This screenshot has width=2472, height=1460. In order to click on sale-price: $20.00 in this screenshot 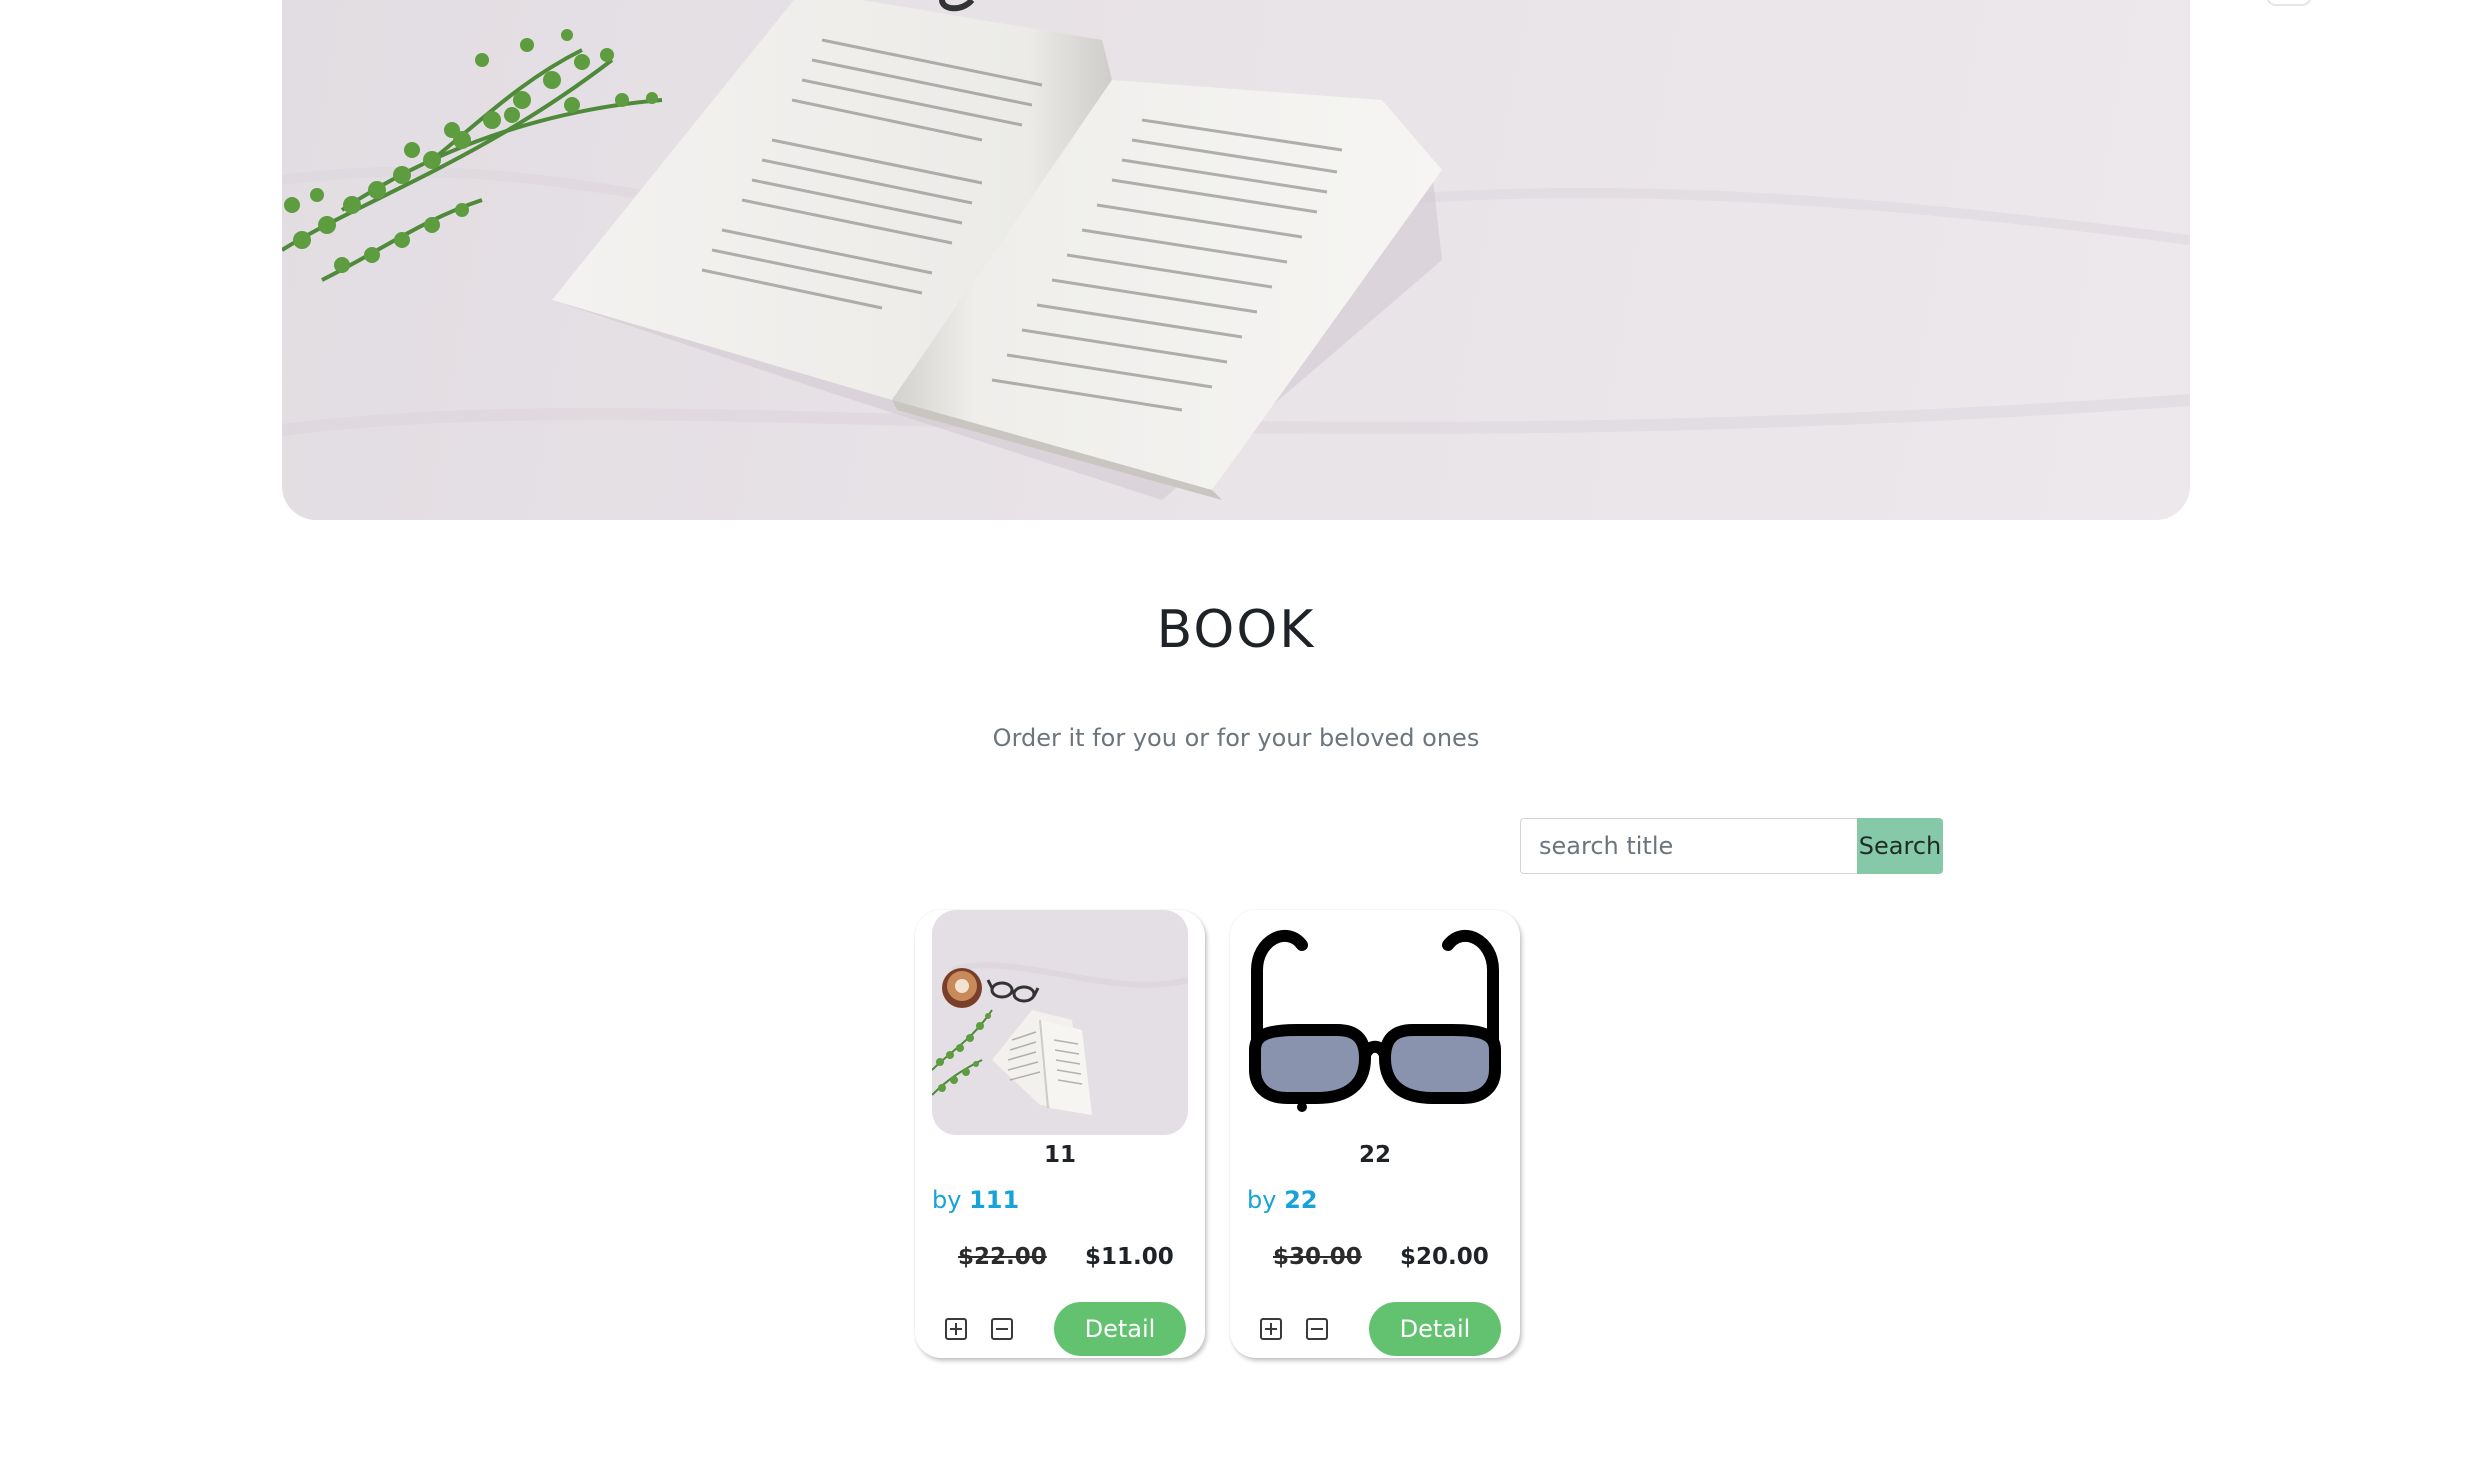, I will do `click(1444, 1257)`.